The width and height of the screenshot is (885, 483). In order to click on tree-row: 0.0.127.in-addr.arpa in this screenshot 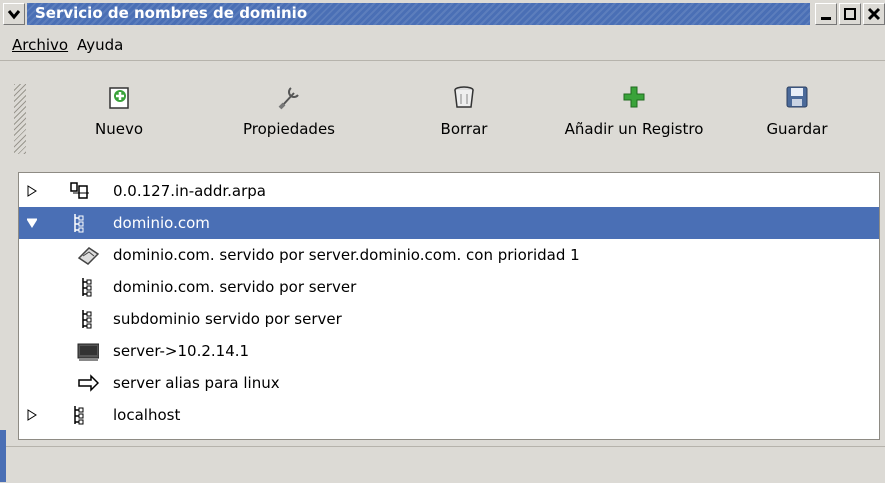, I will do `click(449, 191)`.